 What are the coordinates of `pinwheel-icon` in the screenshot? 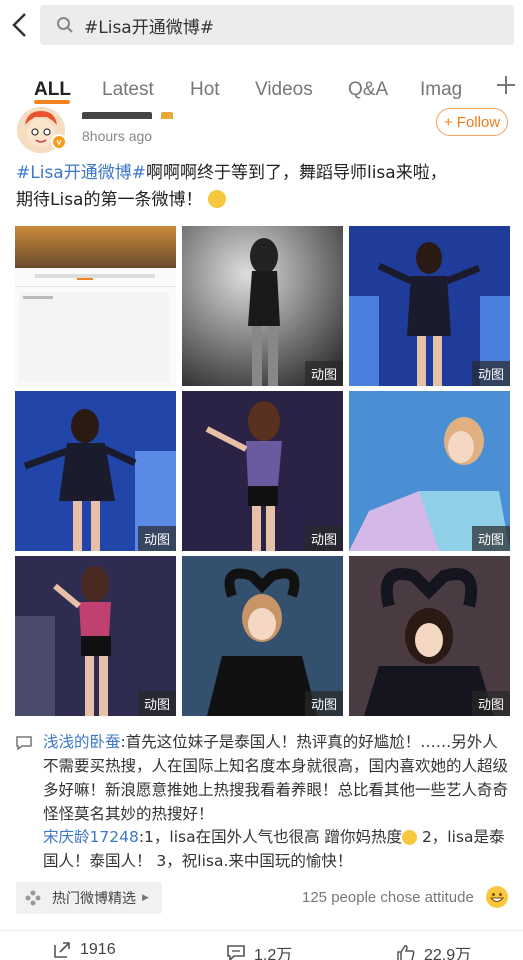 It's located at (33, 898).